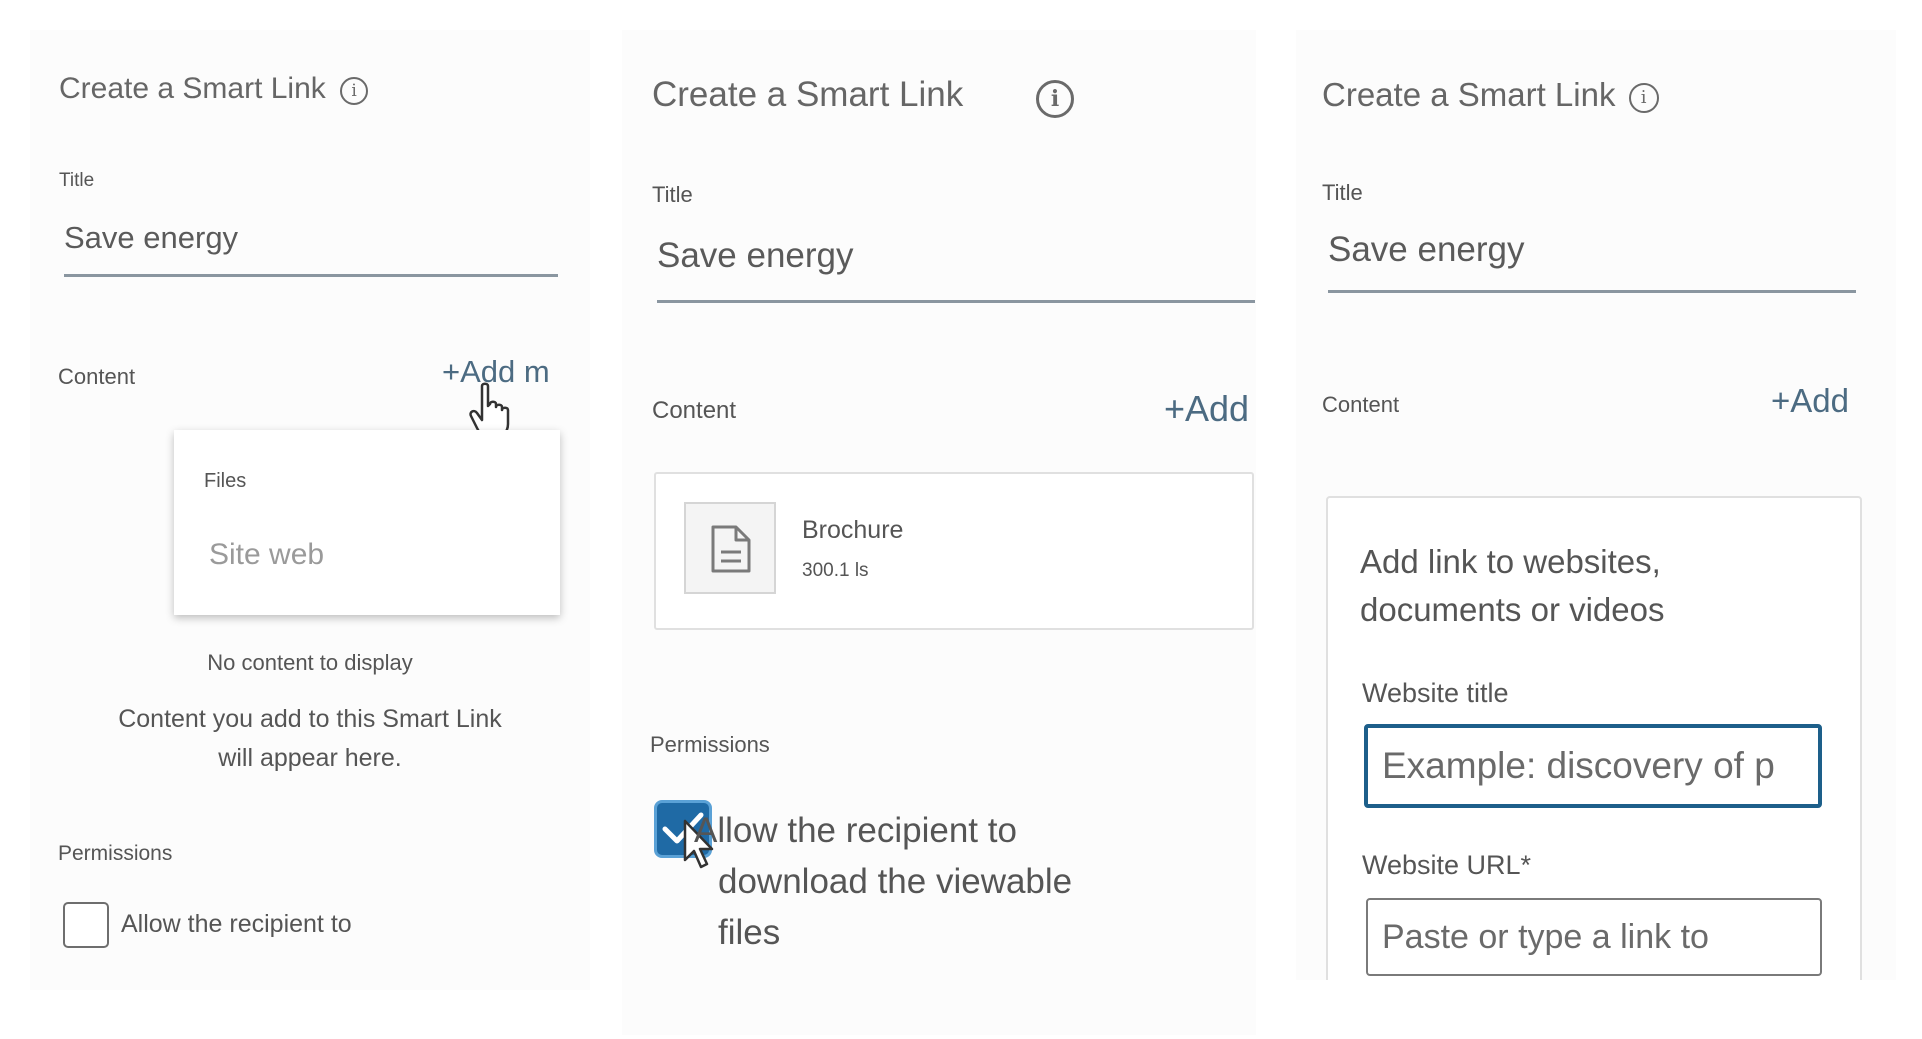  What do you see at coordinates (835, 570) in the screenshot?
I see `file-size: 300.1 ls` at bounding box center [835, 570].